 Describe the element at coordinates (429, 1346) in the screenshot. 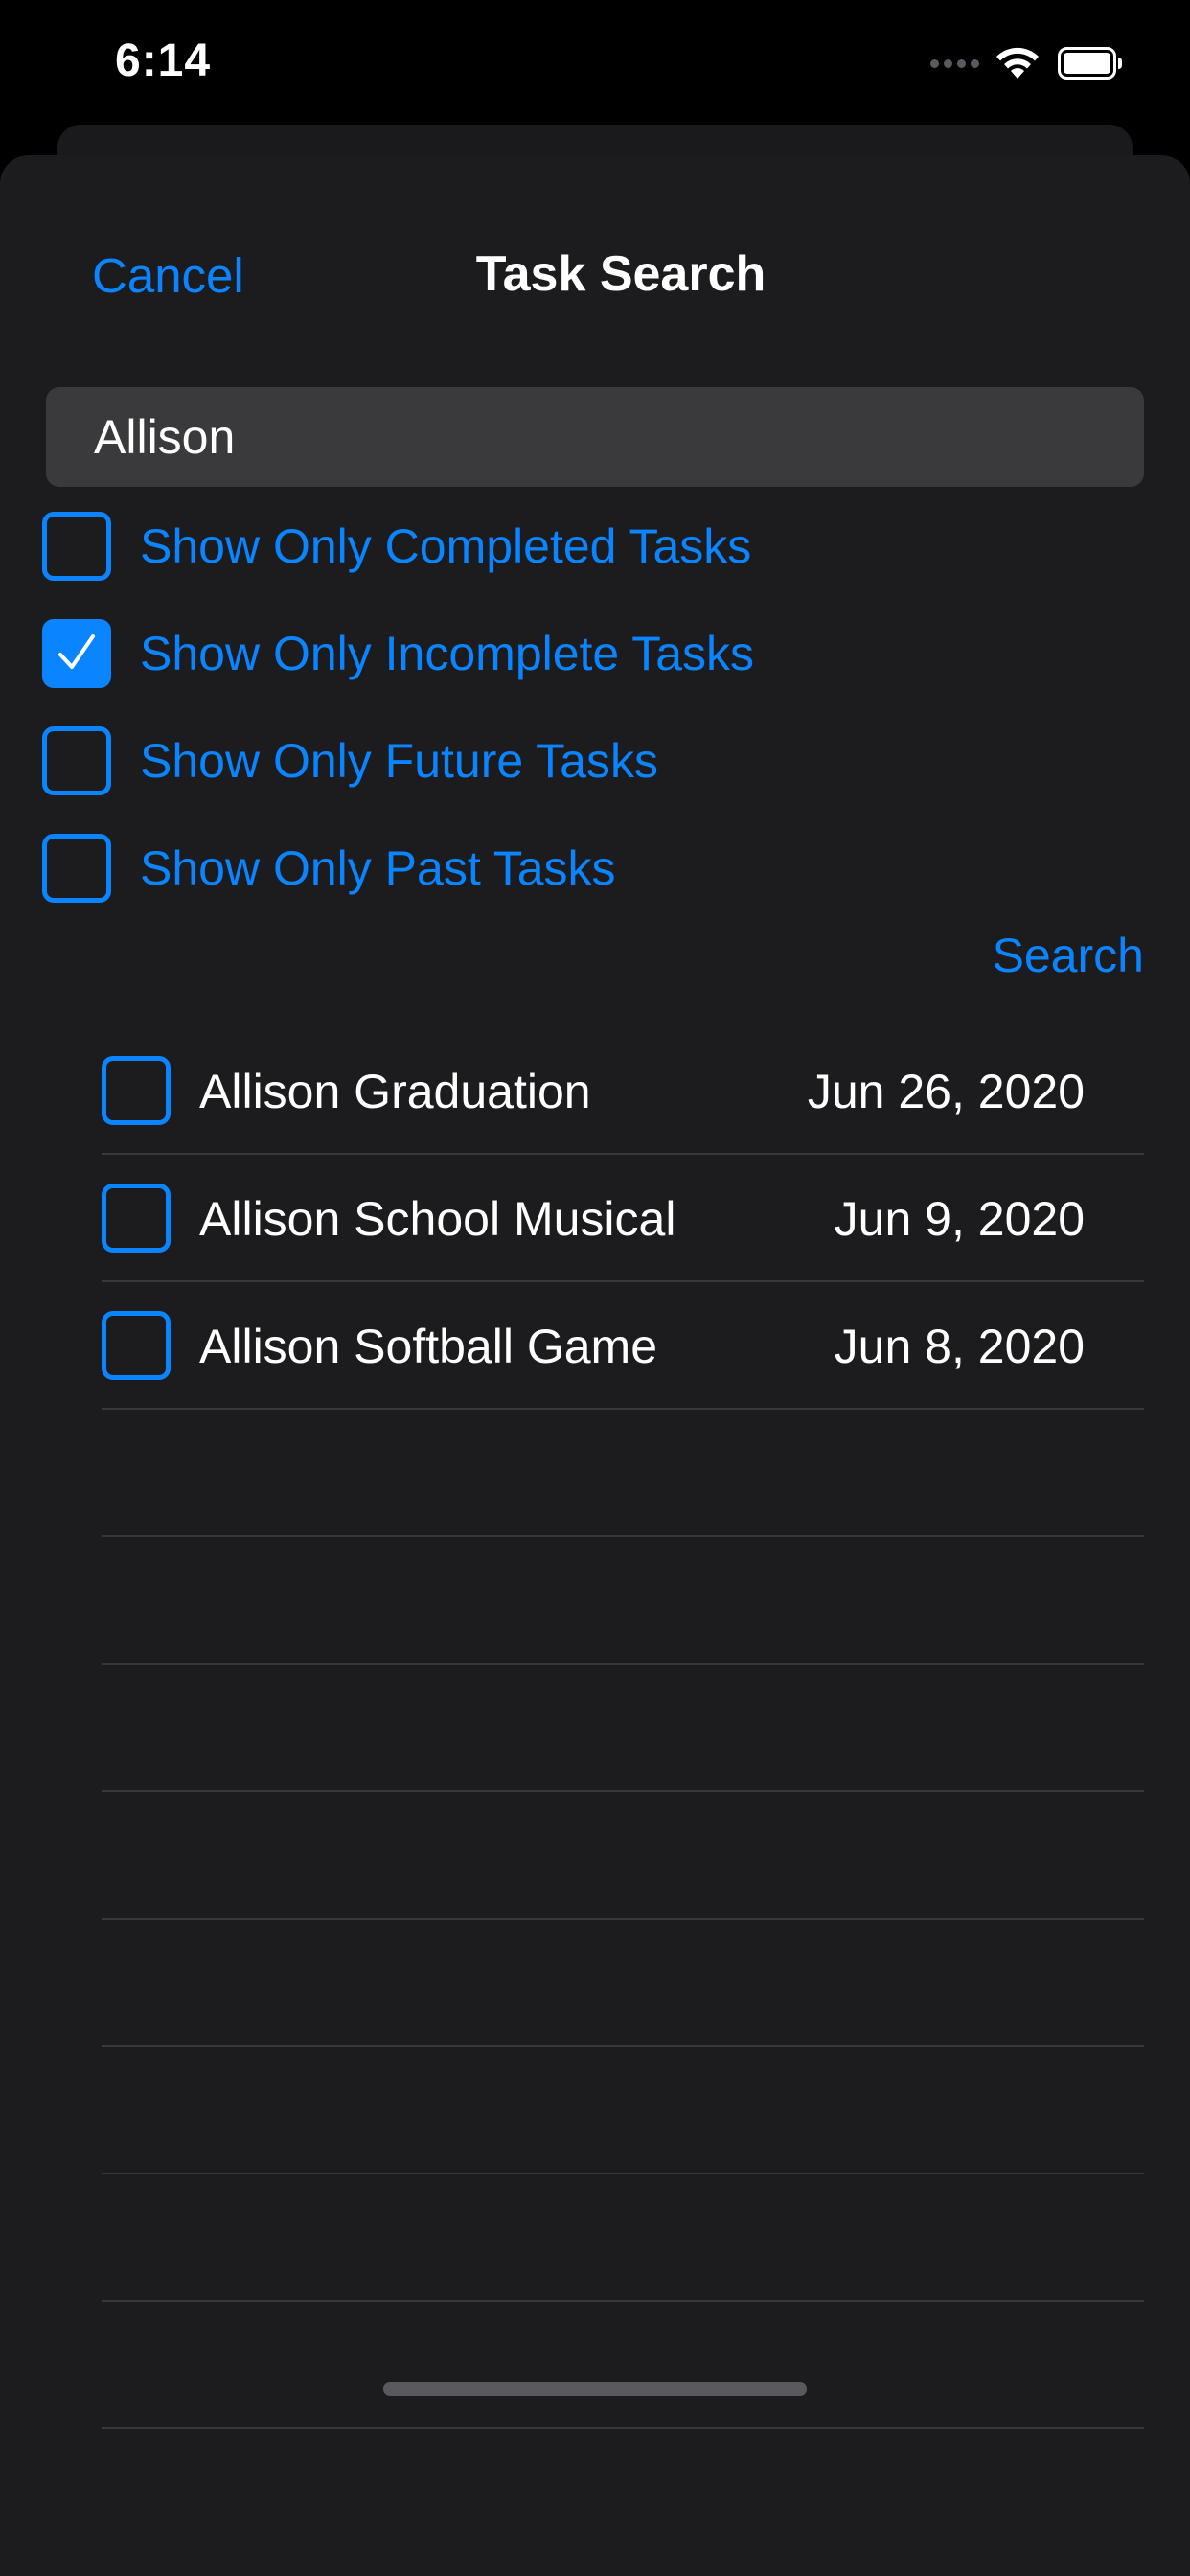

I see `task-title: Allison Softball Game` at that location.